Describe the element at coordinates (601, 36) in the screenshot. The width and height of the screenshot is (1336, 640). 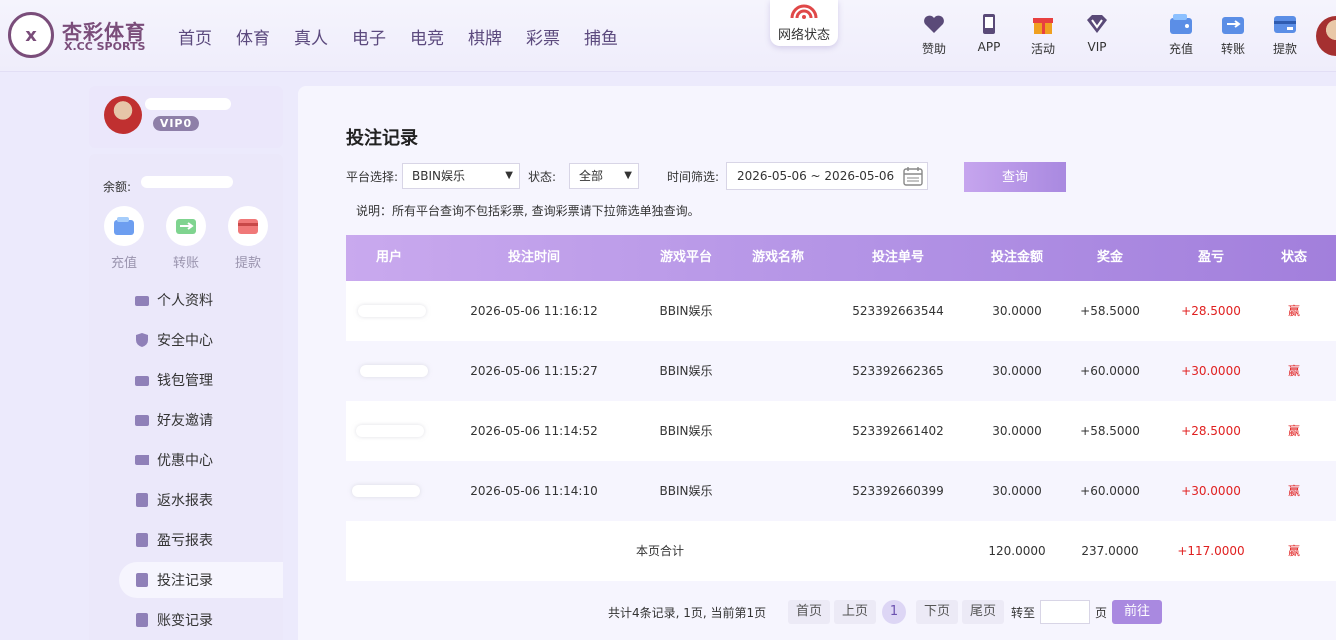
I see `nav-fishing: 捕鱼` at that location.